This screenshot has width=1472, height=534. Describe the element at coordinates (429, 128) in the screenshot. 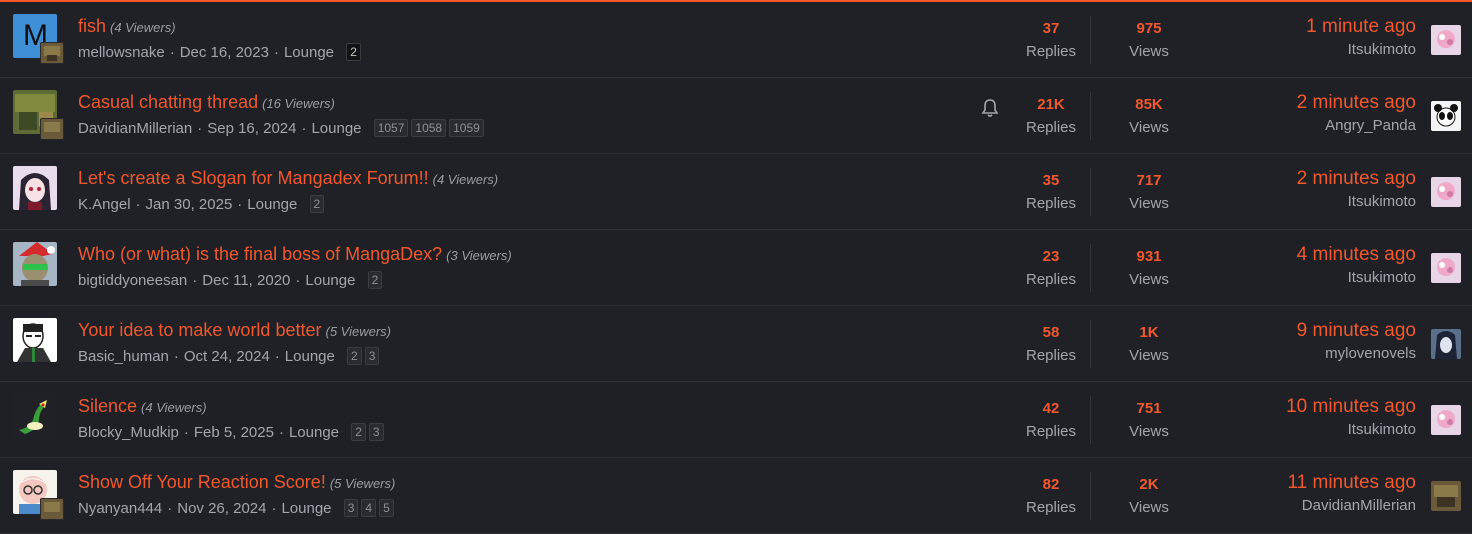

I see `page-link: 1058` at that location.